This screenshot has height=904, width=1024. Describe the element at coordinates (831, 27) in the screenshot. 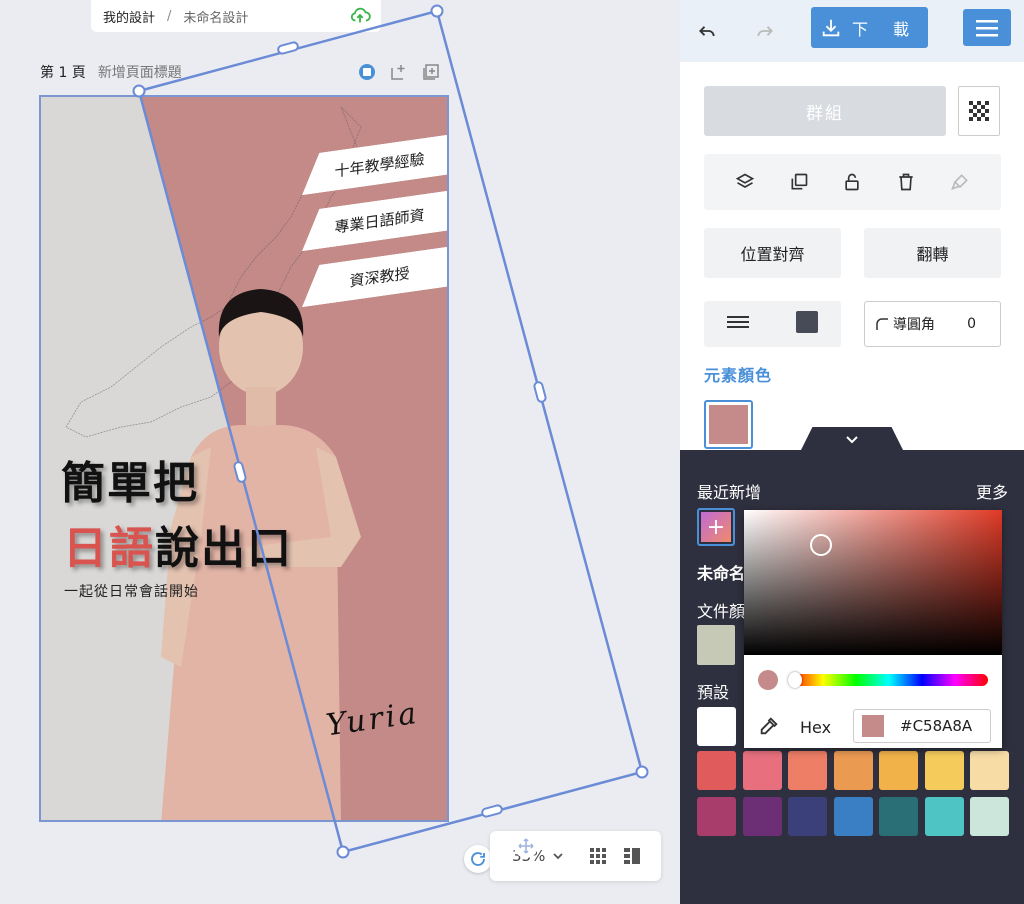

I see `download-icon` at that location.